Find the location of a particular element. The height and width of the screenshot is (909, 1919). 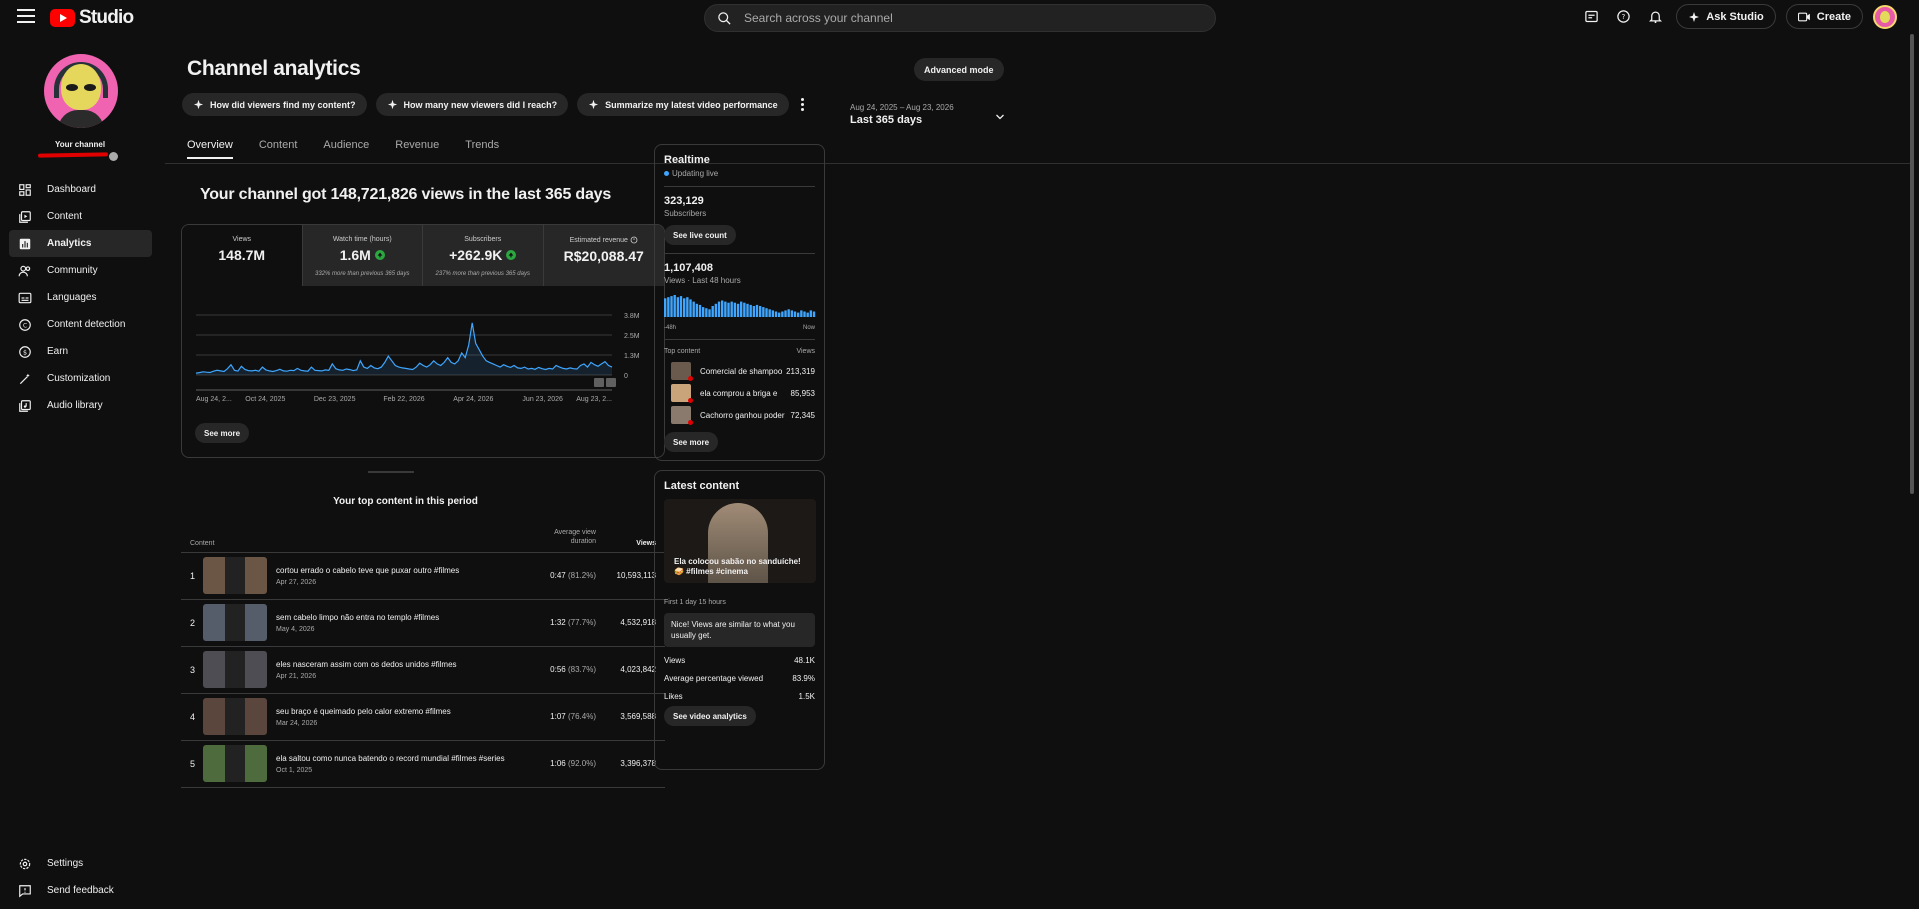

channel-avatar is located at coordinates (81, 91).